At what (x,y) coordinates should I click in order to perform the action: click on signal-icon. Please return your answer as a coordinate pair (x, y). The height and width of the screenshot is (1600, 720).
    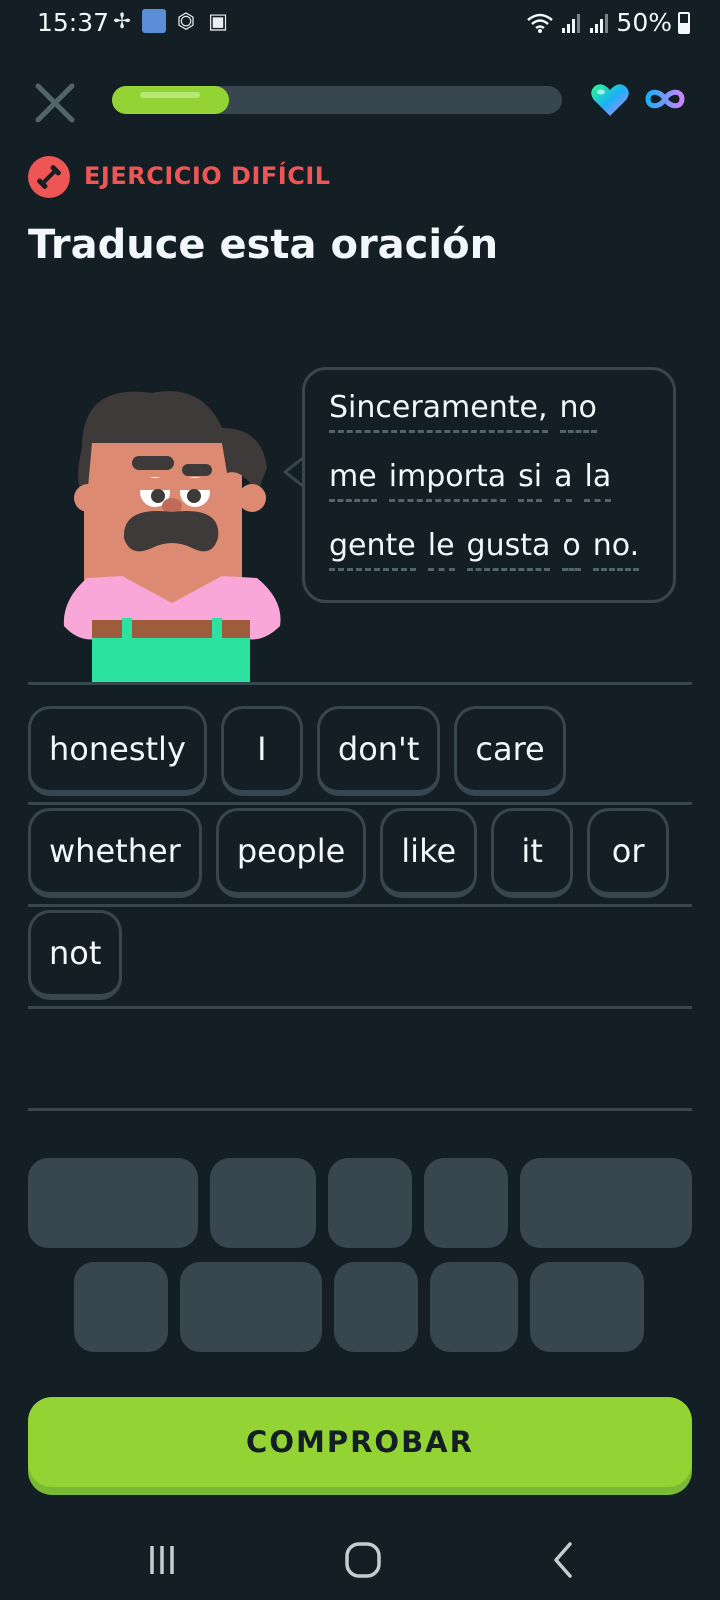
    Looking at the image, I should click on (571, 23).